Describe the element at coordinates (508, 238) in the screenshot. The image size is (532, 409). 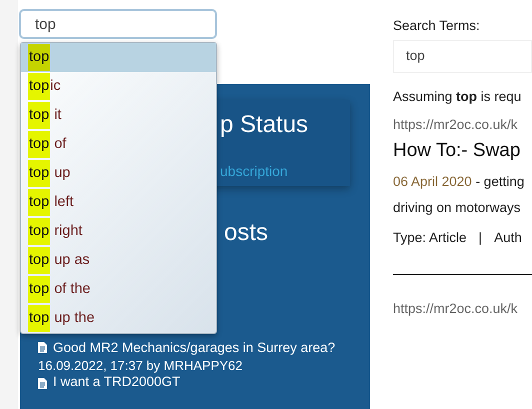
I see `result-author: Auth` at that location.